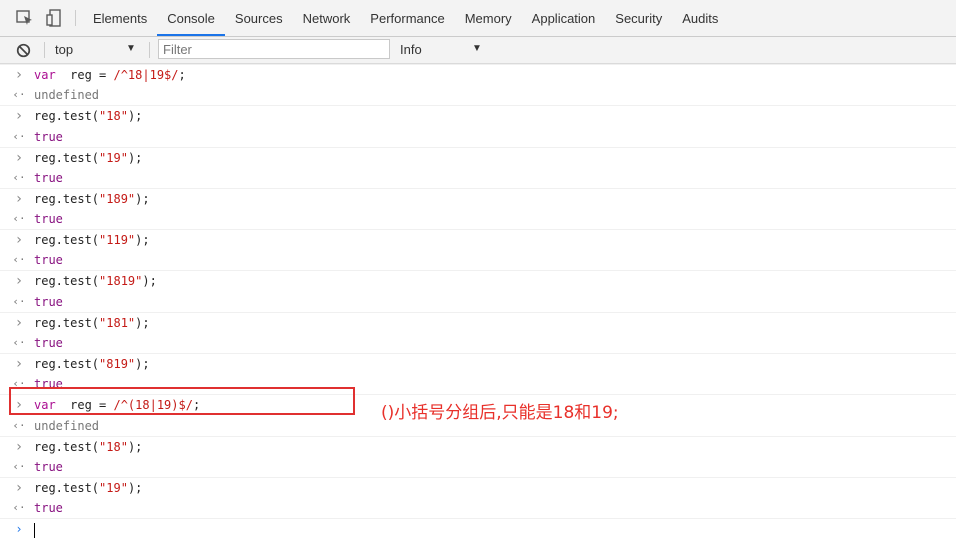 The width and height of the screenshot is (956, 552). What do you see at coordinates (121, 281) in the screenshot?
I see `code-token: "1819"` at bounding box center [121, 281].